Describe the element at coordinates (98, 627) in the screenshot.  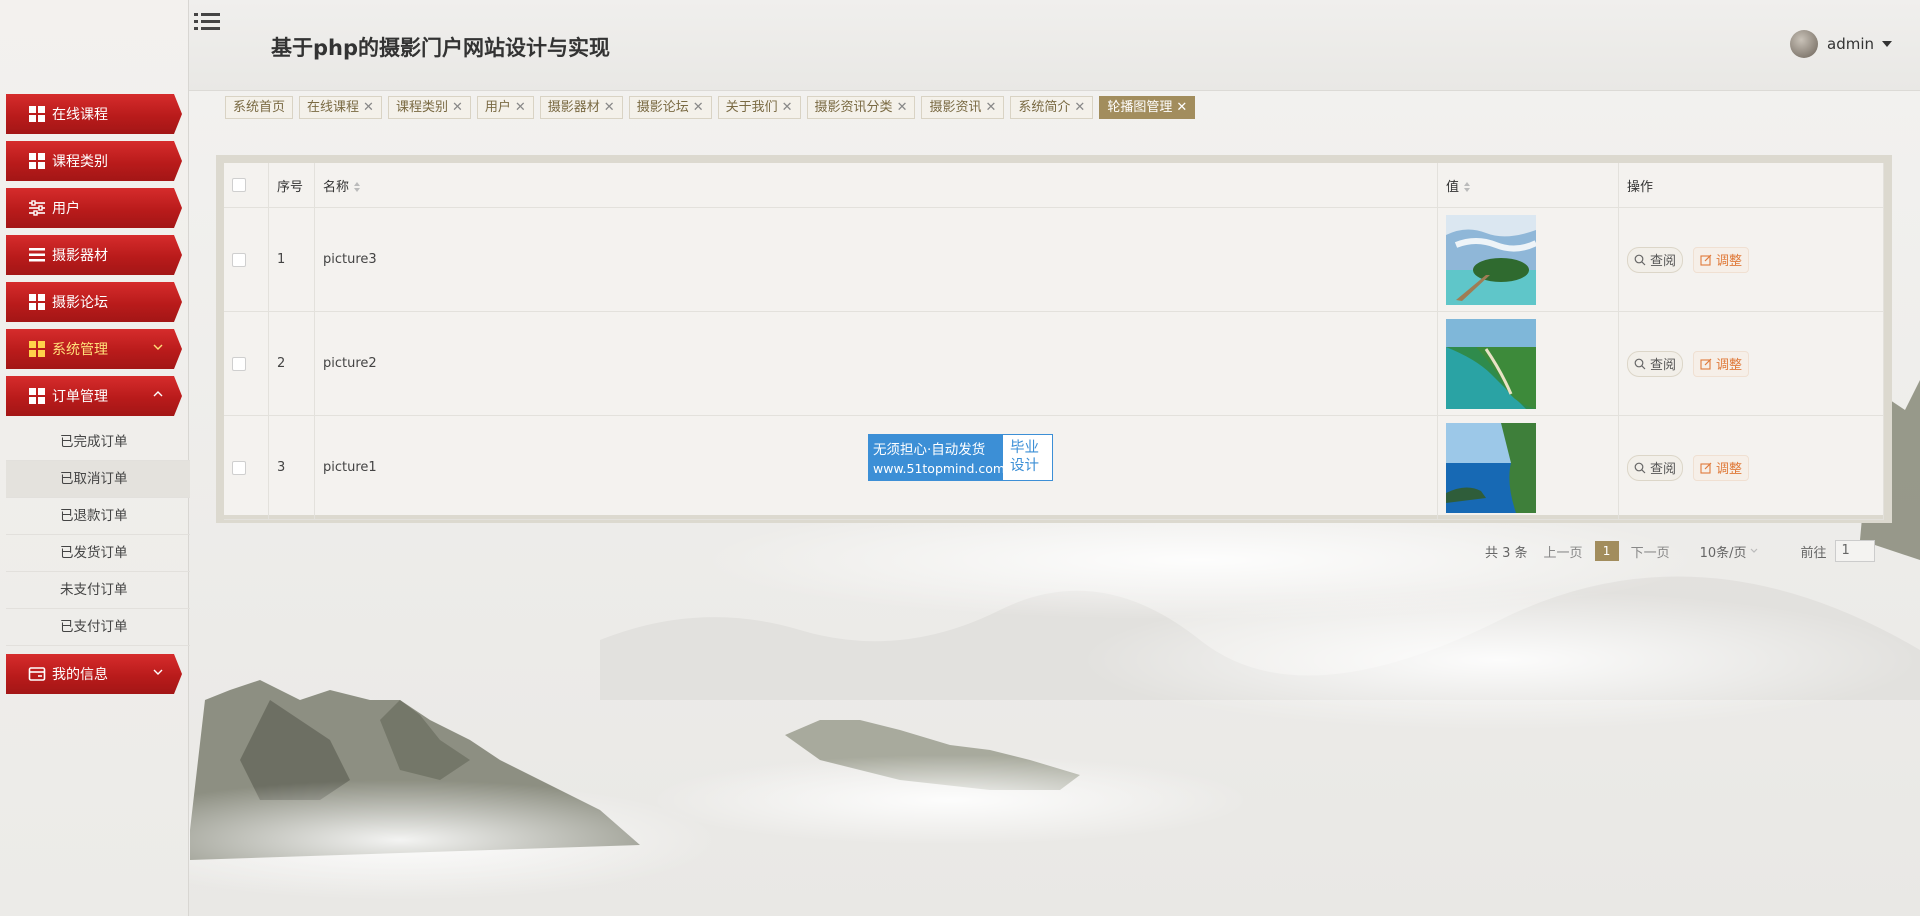
I see `submenu-item-paid-orders: 已支付订单` at that location.